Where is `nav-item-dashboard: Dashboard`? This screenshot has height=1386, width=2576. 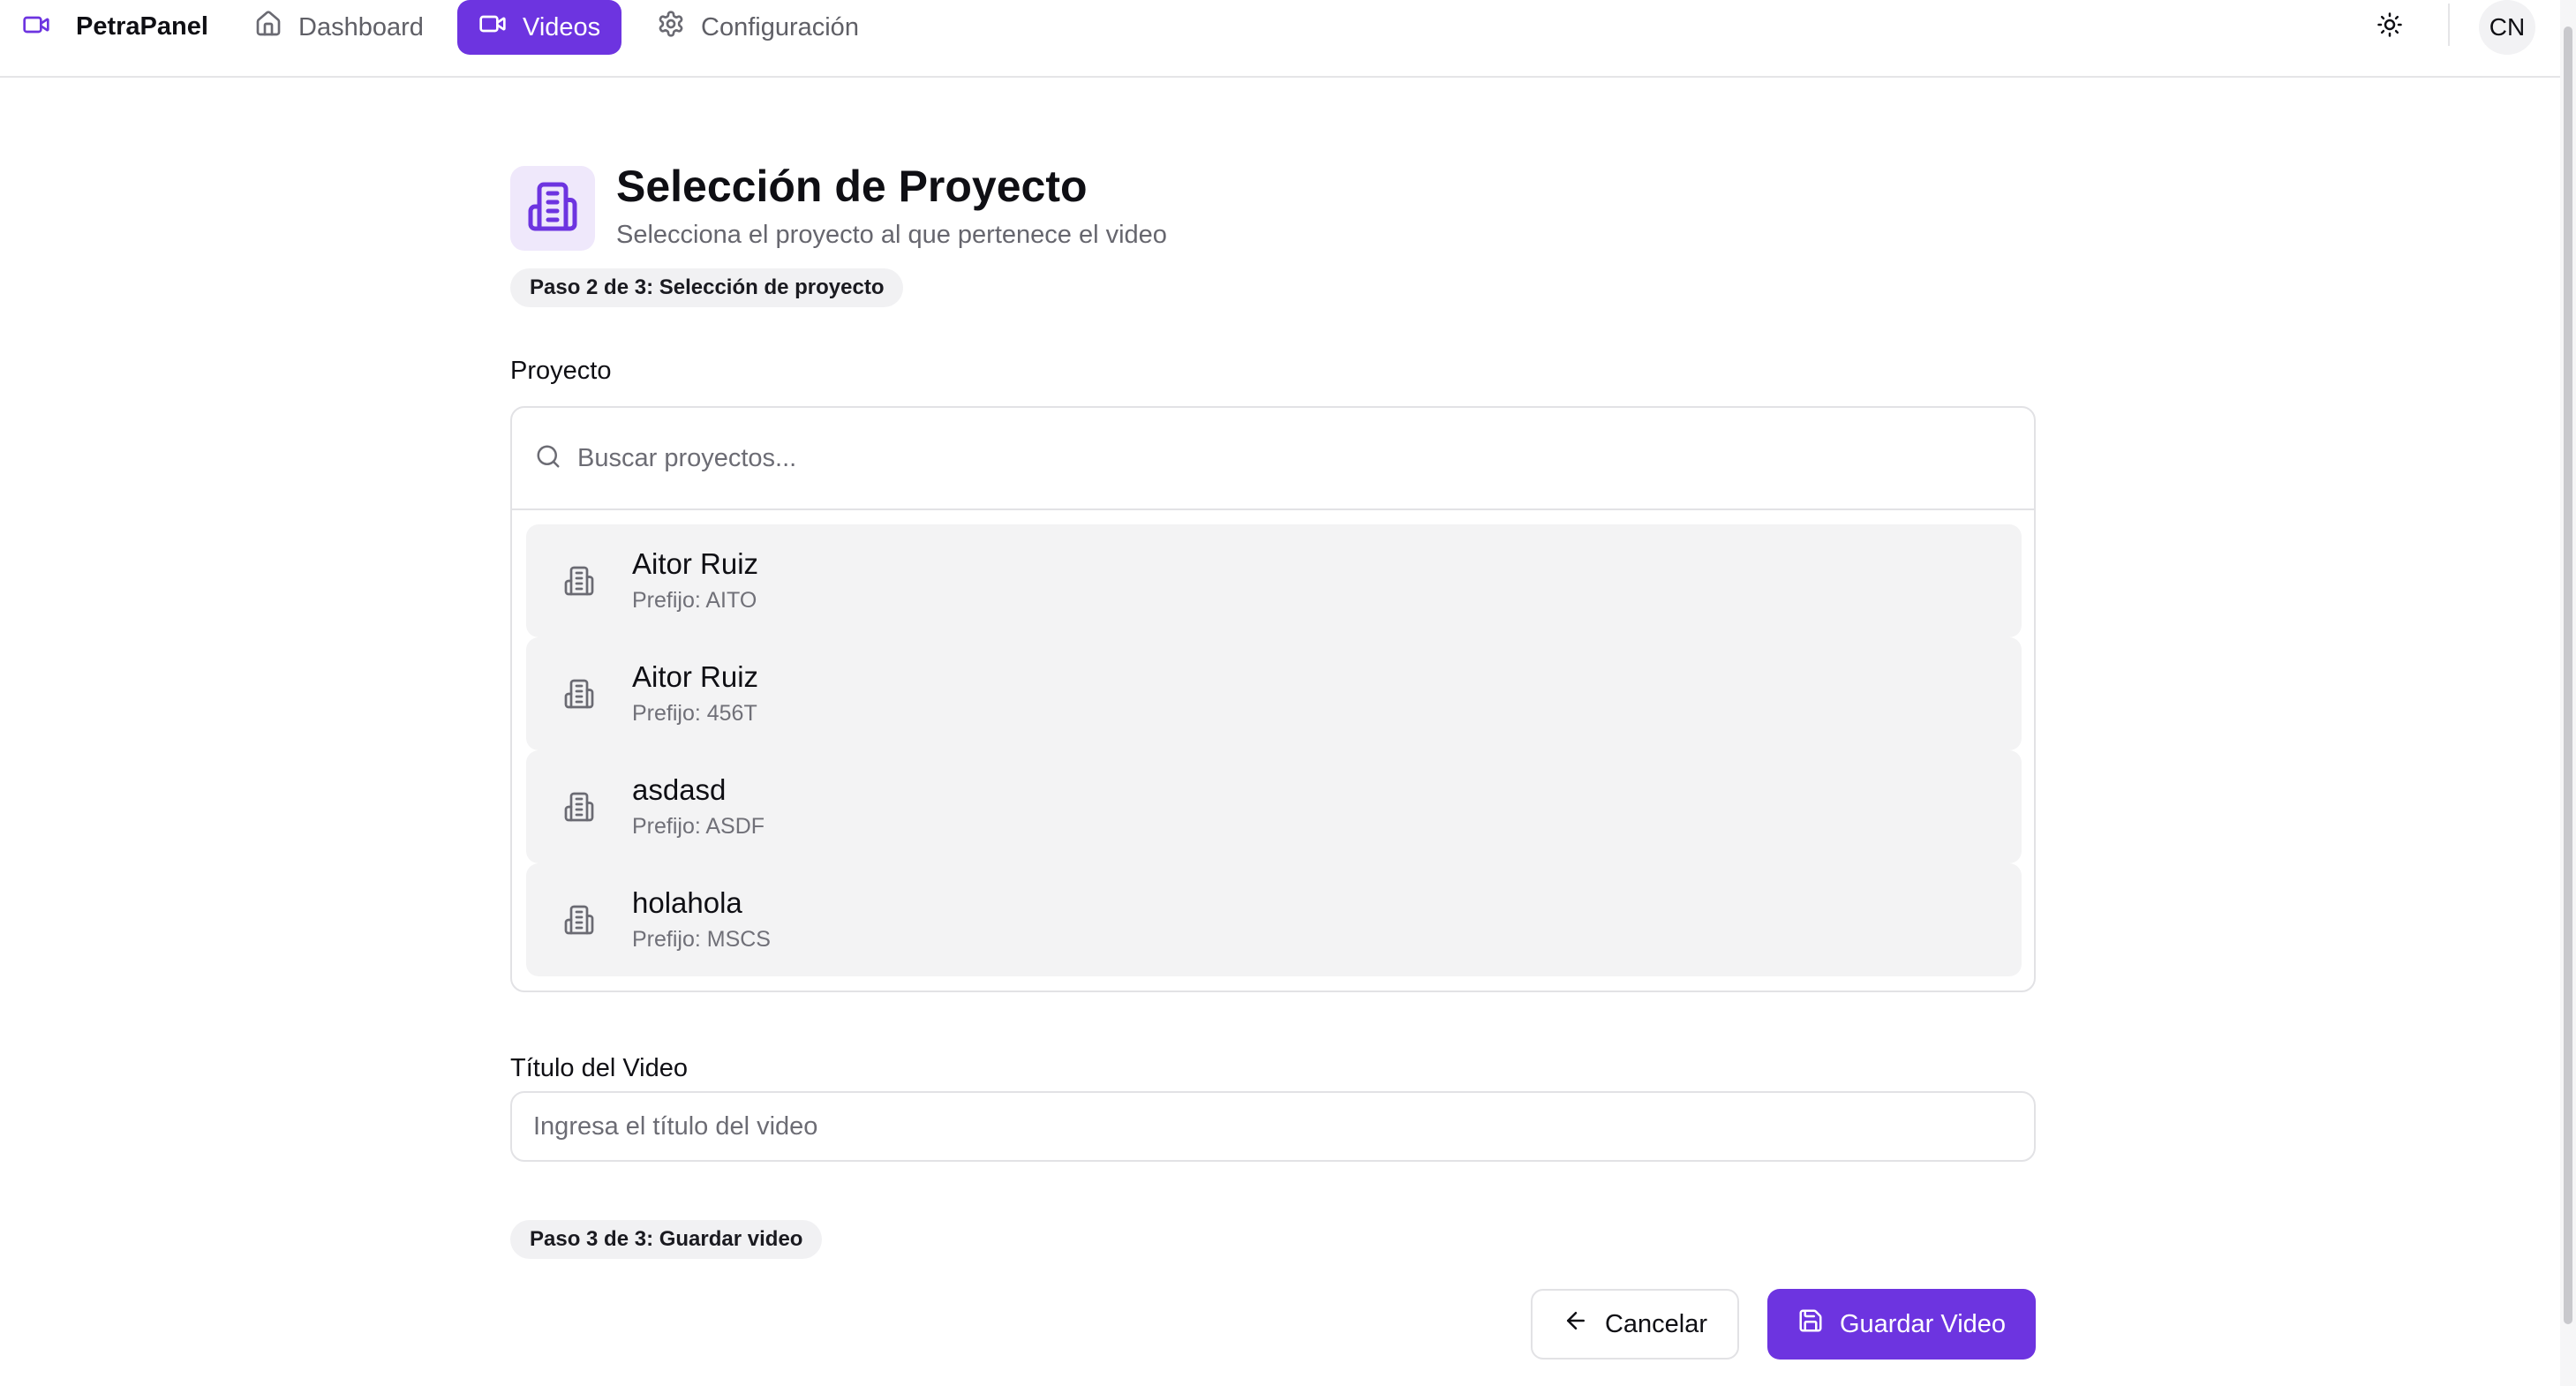
nav-item-dashboard: Dashboard is located at coordinates (339, 28).